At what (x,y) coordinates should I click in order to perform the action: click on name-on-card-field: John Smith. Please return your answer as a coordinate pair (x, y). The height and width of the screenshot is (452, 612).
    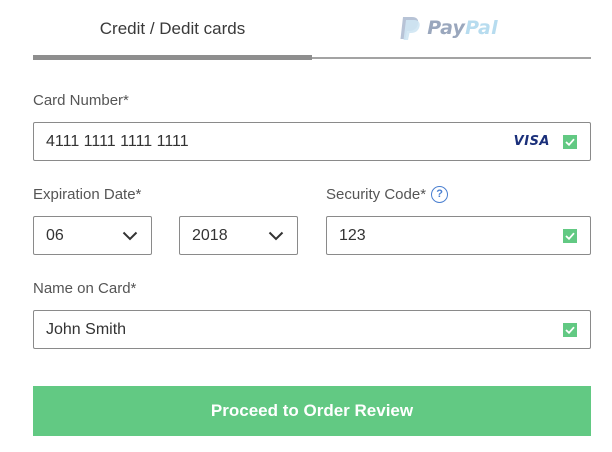
    Looking at the image, I should click on (312, 329).